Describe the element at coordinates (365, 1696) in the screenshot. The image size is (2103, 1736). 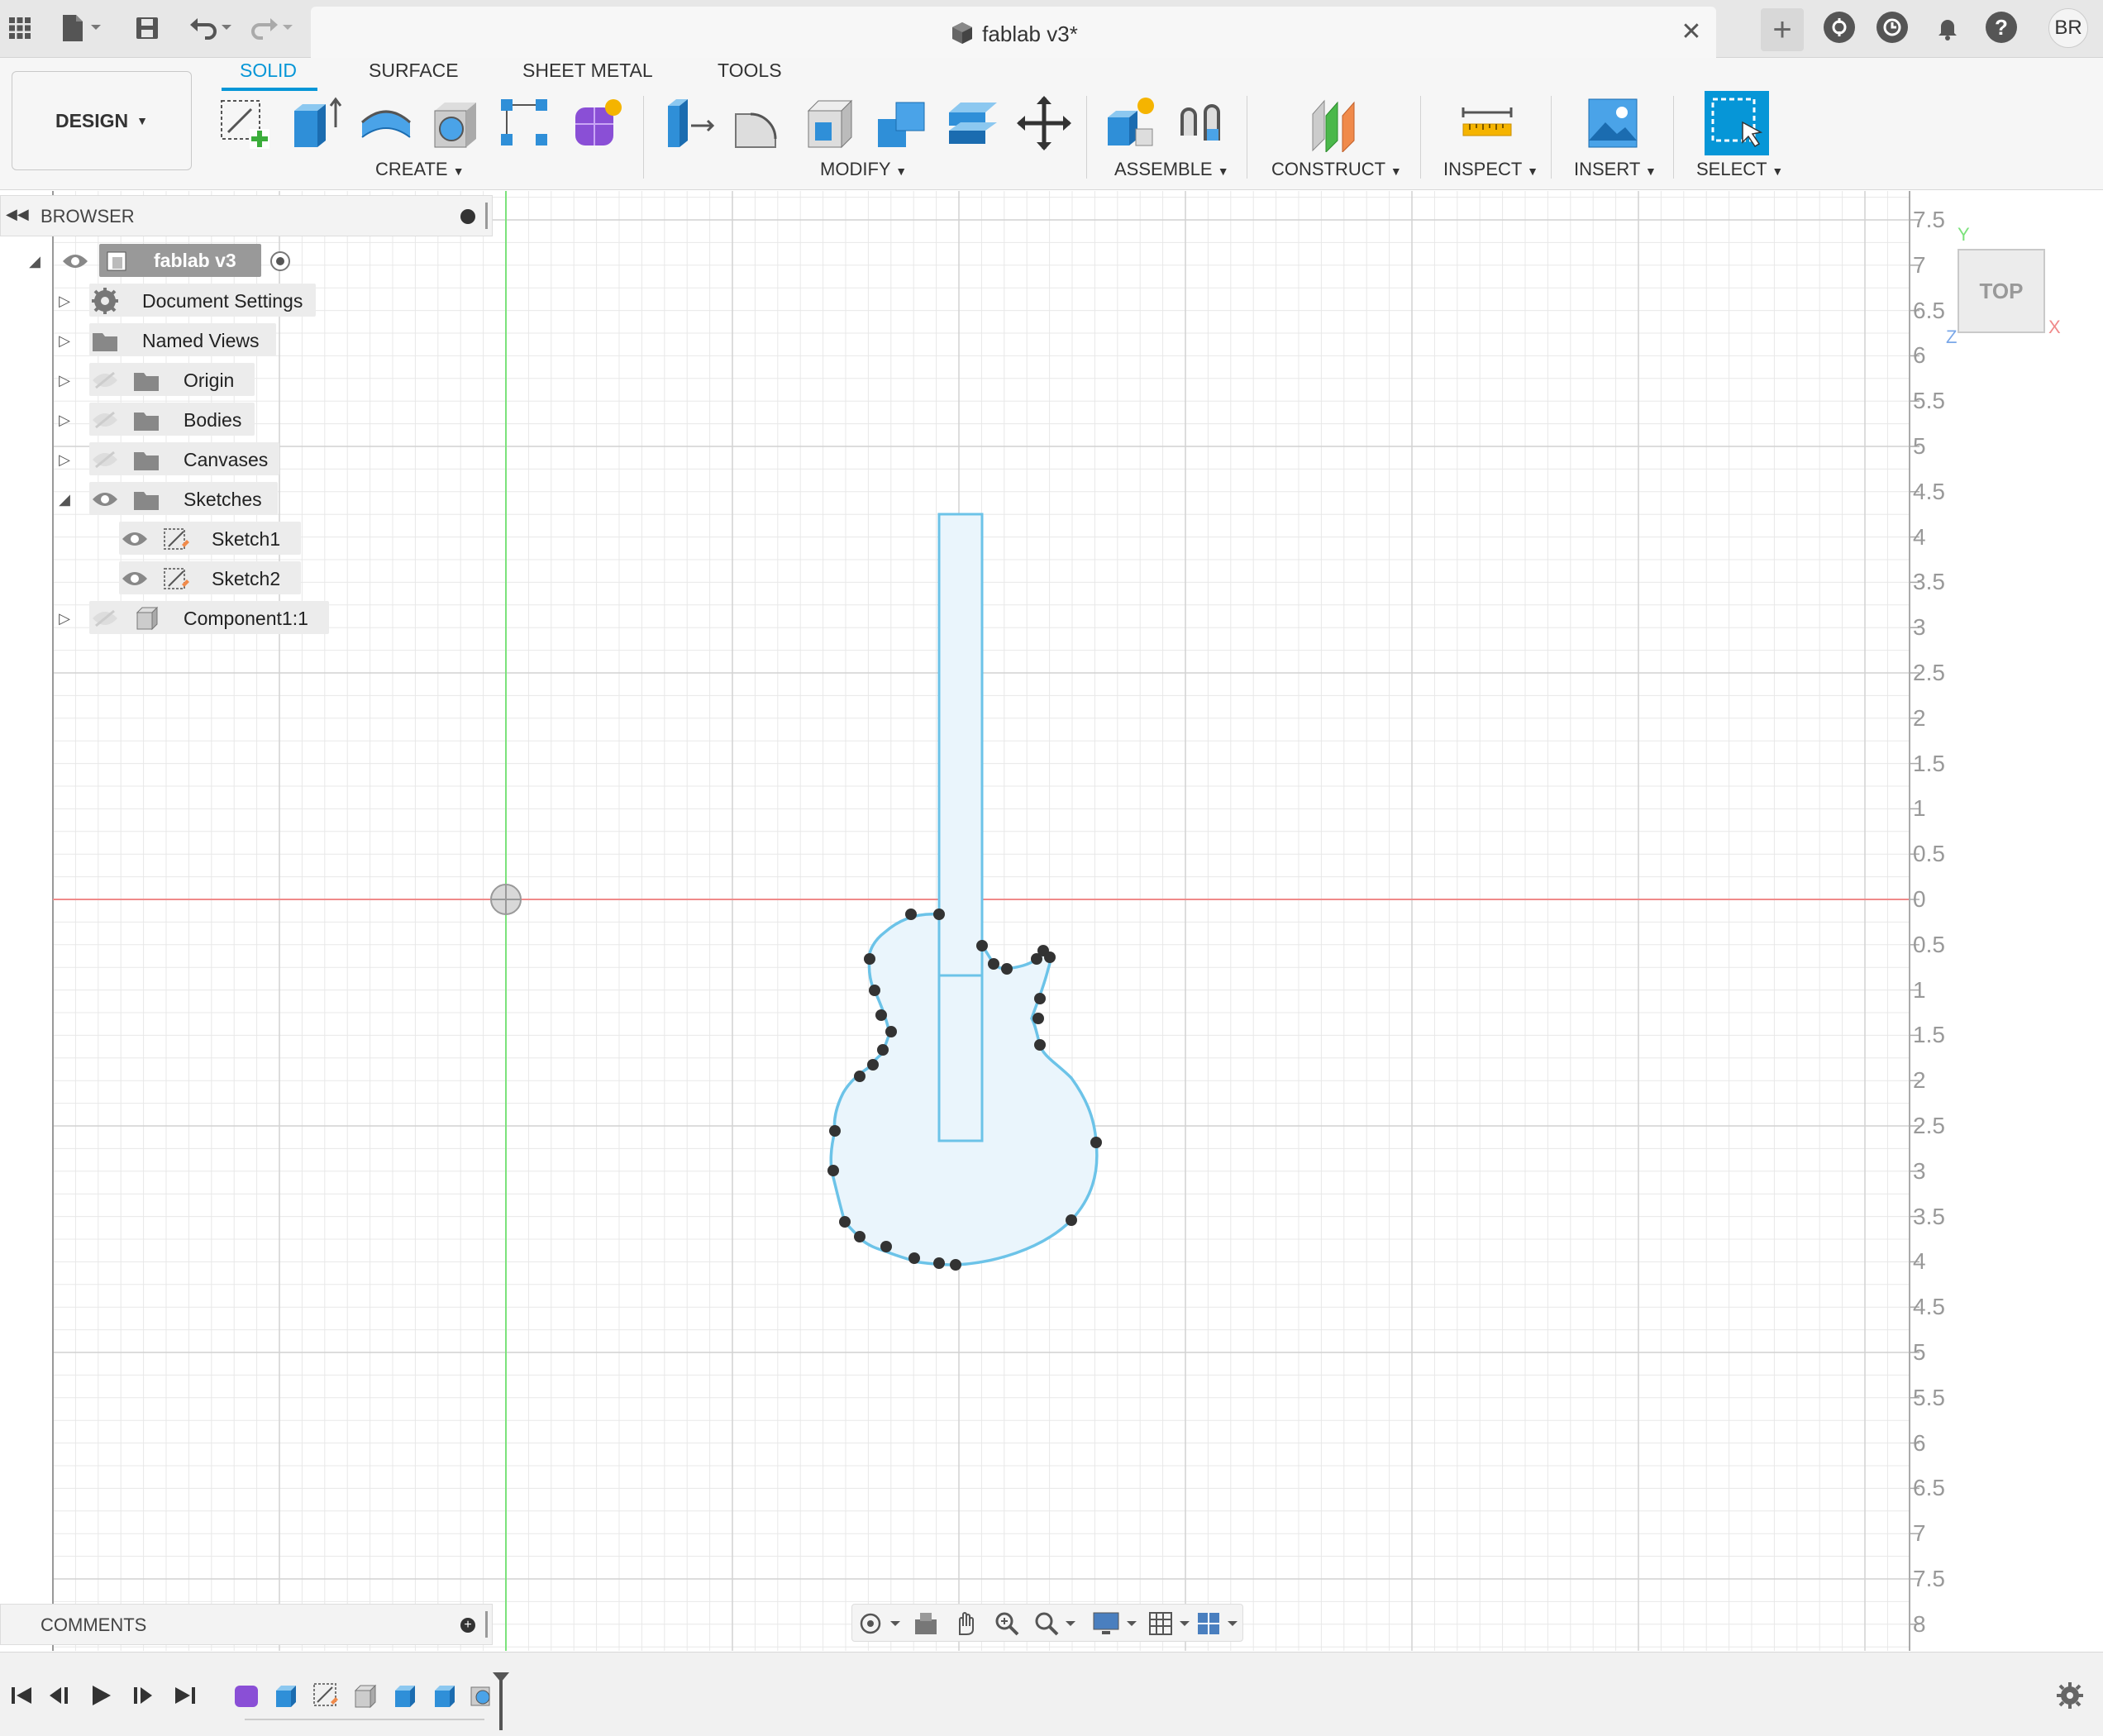
I see `component-feature-icon` at that location.